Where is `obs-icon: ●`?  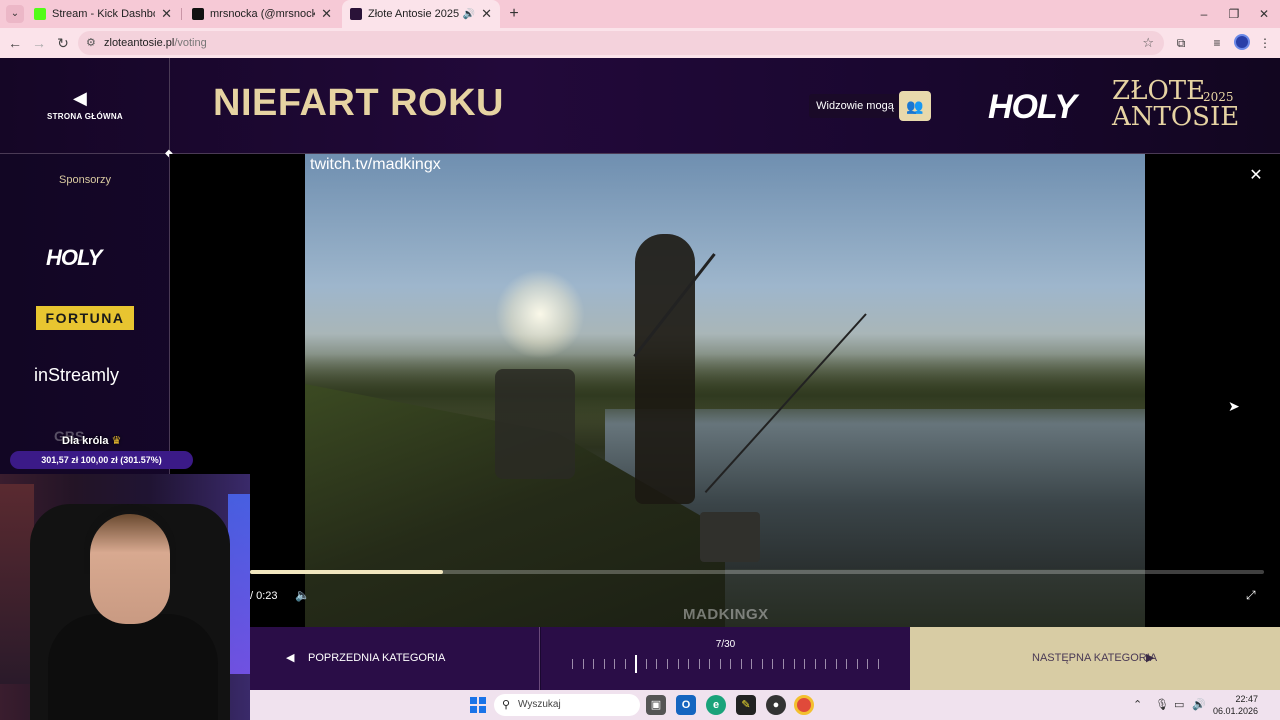
obs-icon: ● is located at coordinates (776, 705).